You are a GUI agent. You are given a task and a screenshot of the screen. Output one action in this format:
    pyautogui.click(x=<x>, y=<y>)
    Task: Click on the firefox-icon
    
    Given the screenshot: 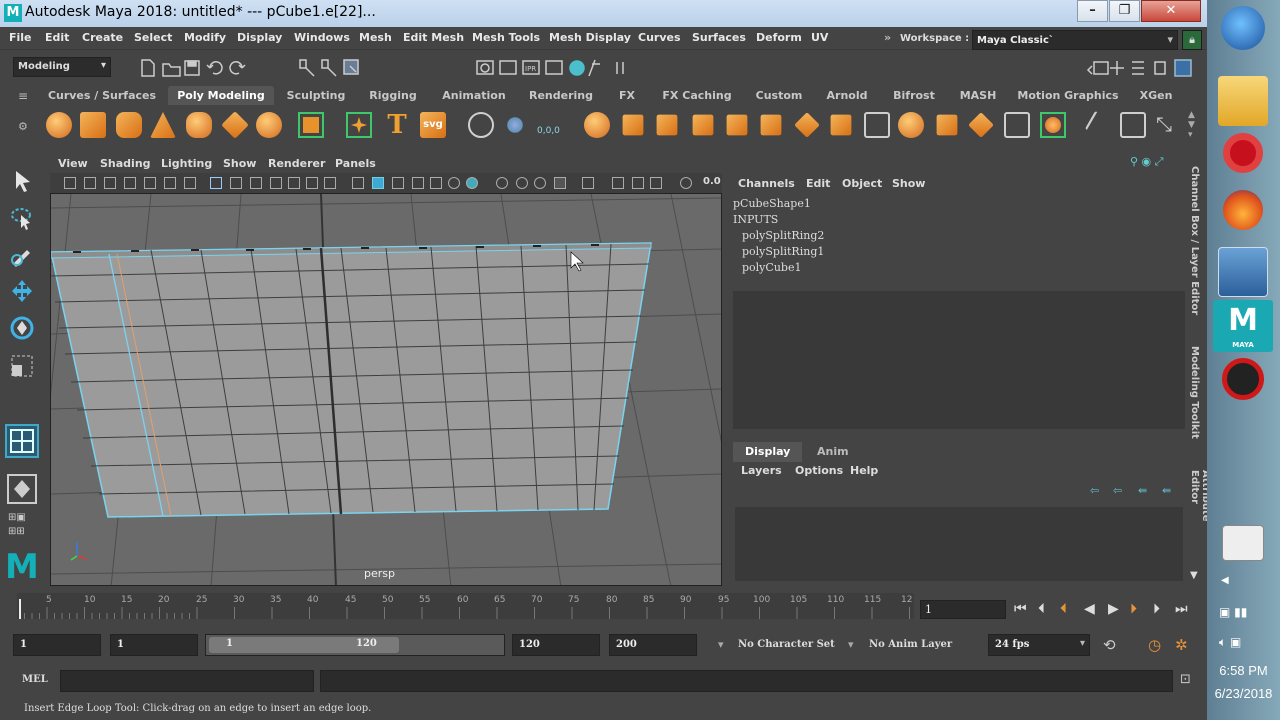 What is the action you would take?
    pyautogui.click(x=1243, y=210)
    